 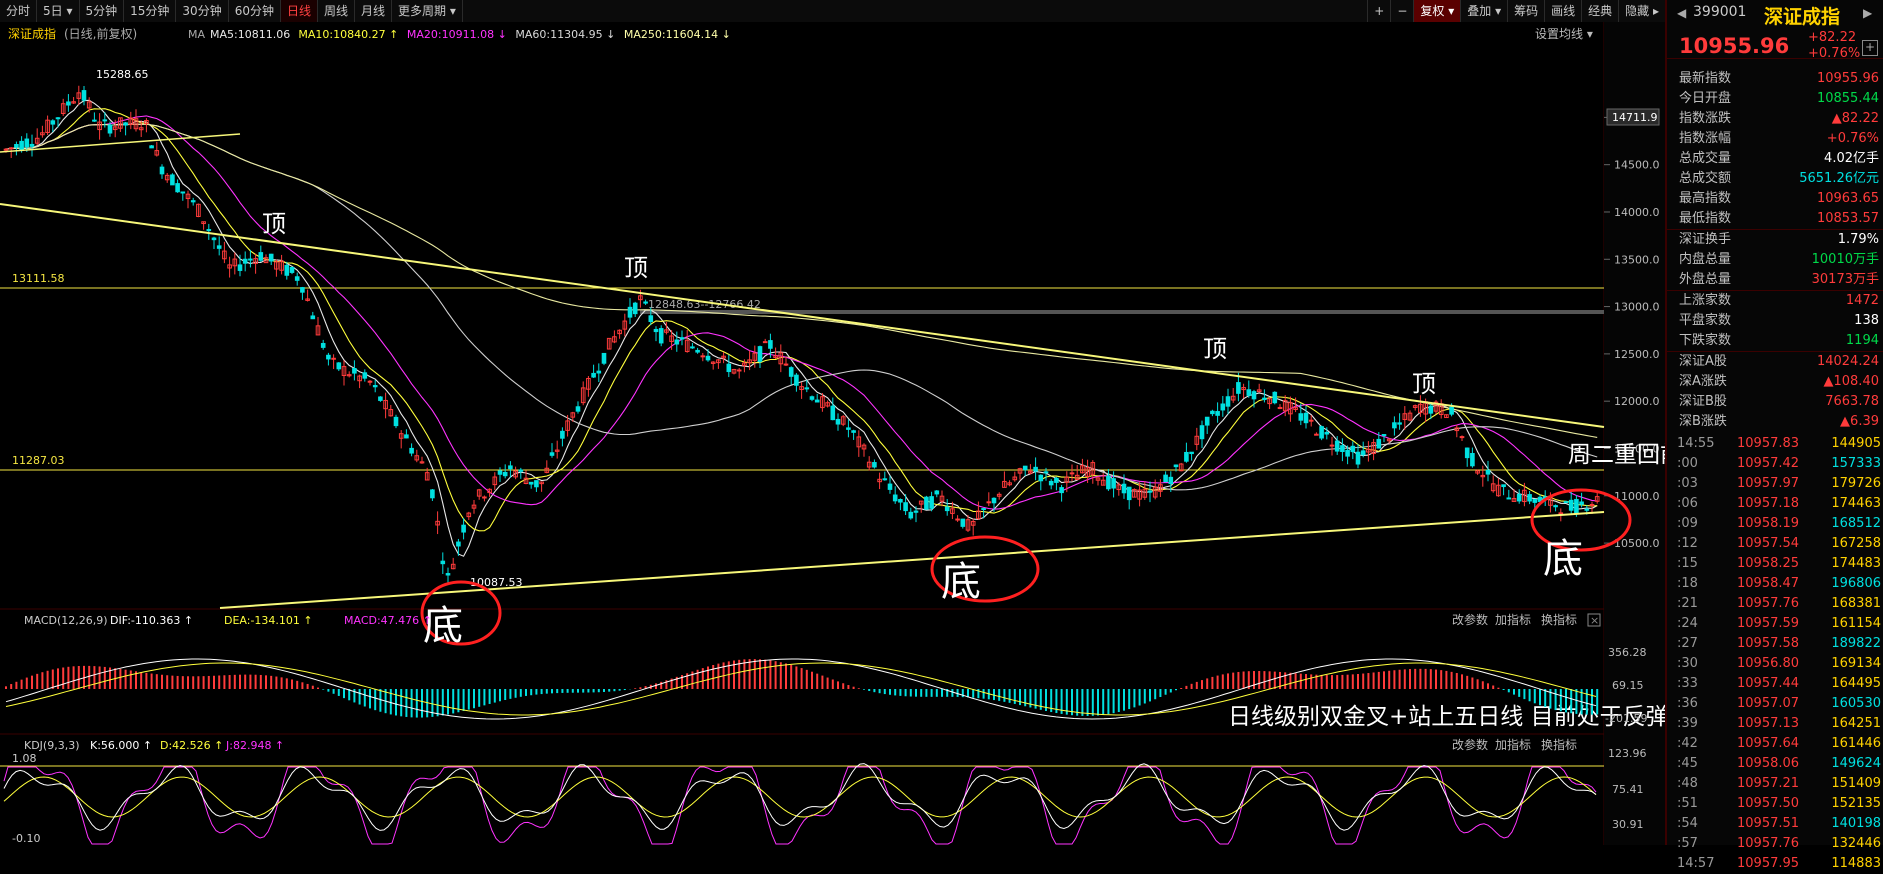 I want to click on macd-change-params-button: 改参数, so click(x=1470, y=619).